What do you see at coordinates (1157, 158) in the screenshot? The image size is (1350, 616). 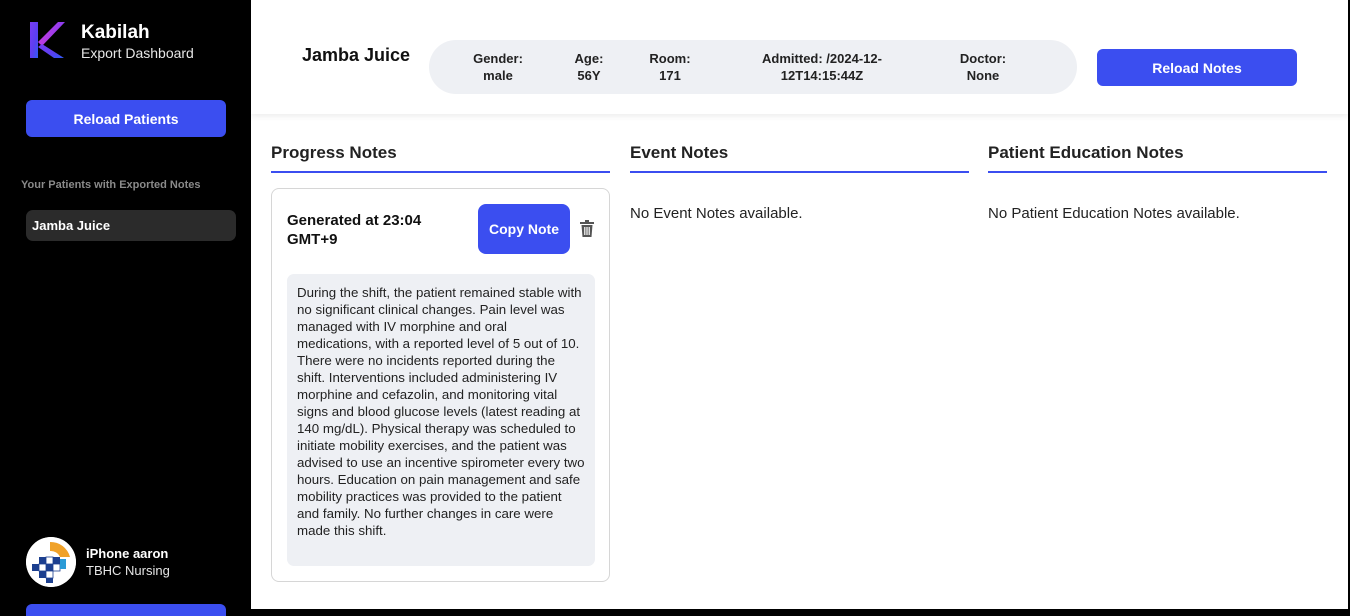 I see `education-notes-title: Patient Education Notes` at bounding box center [1157, 158].